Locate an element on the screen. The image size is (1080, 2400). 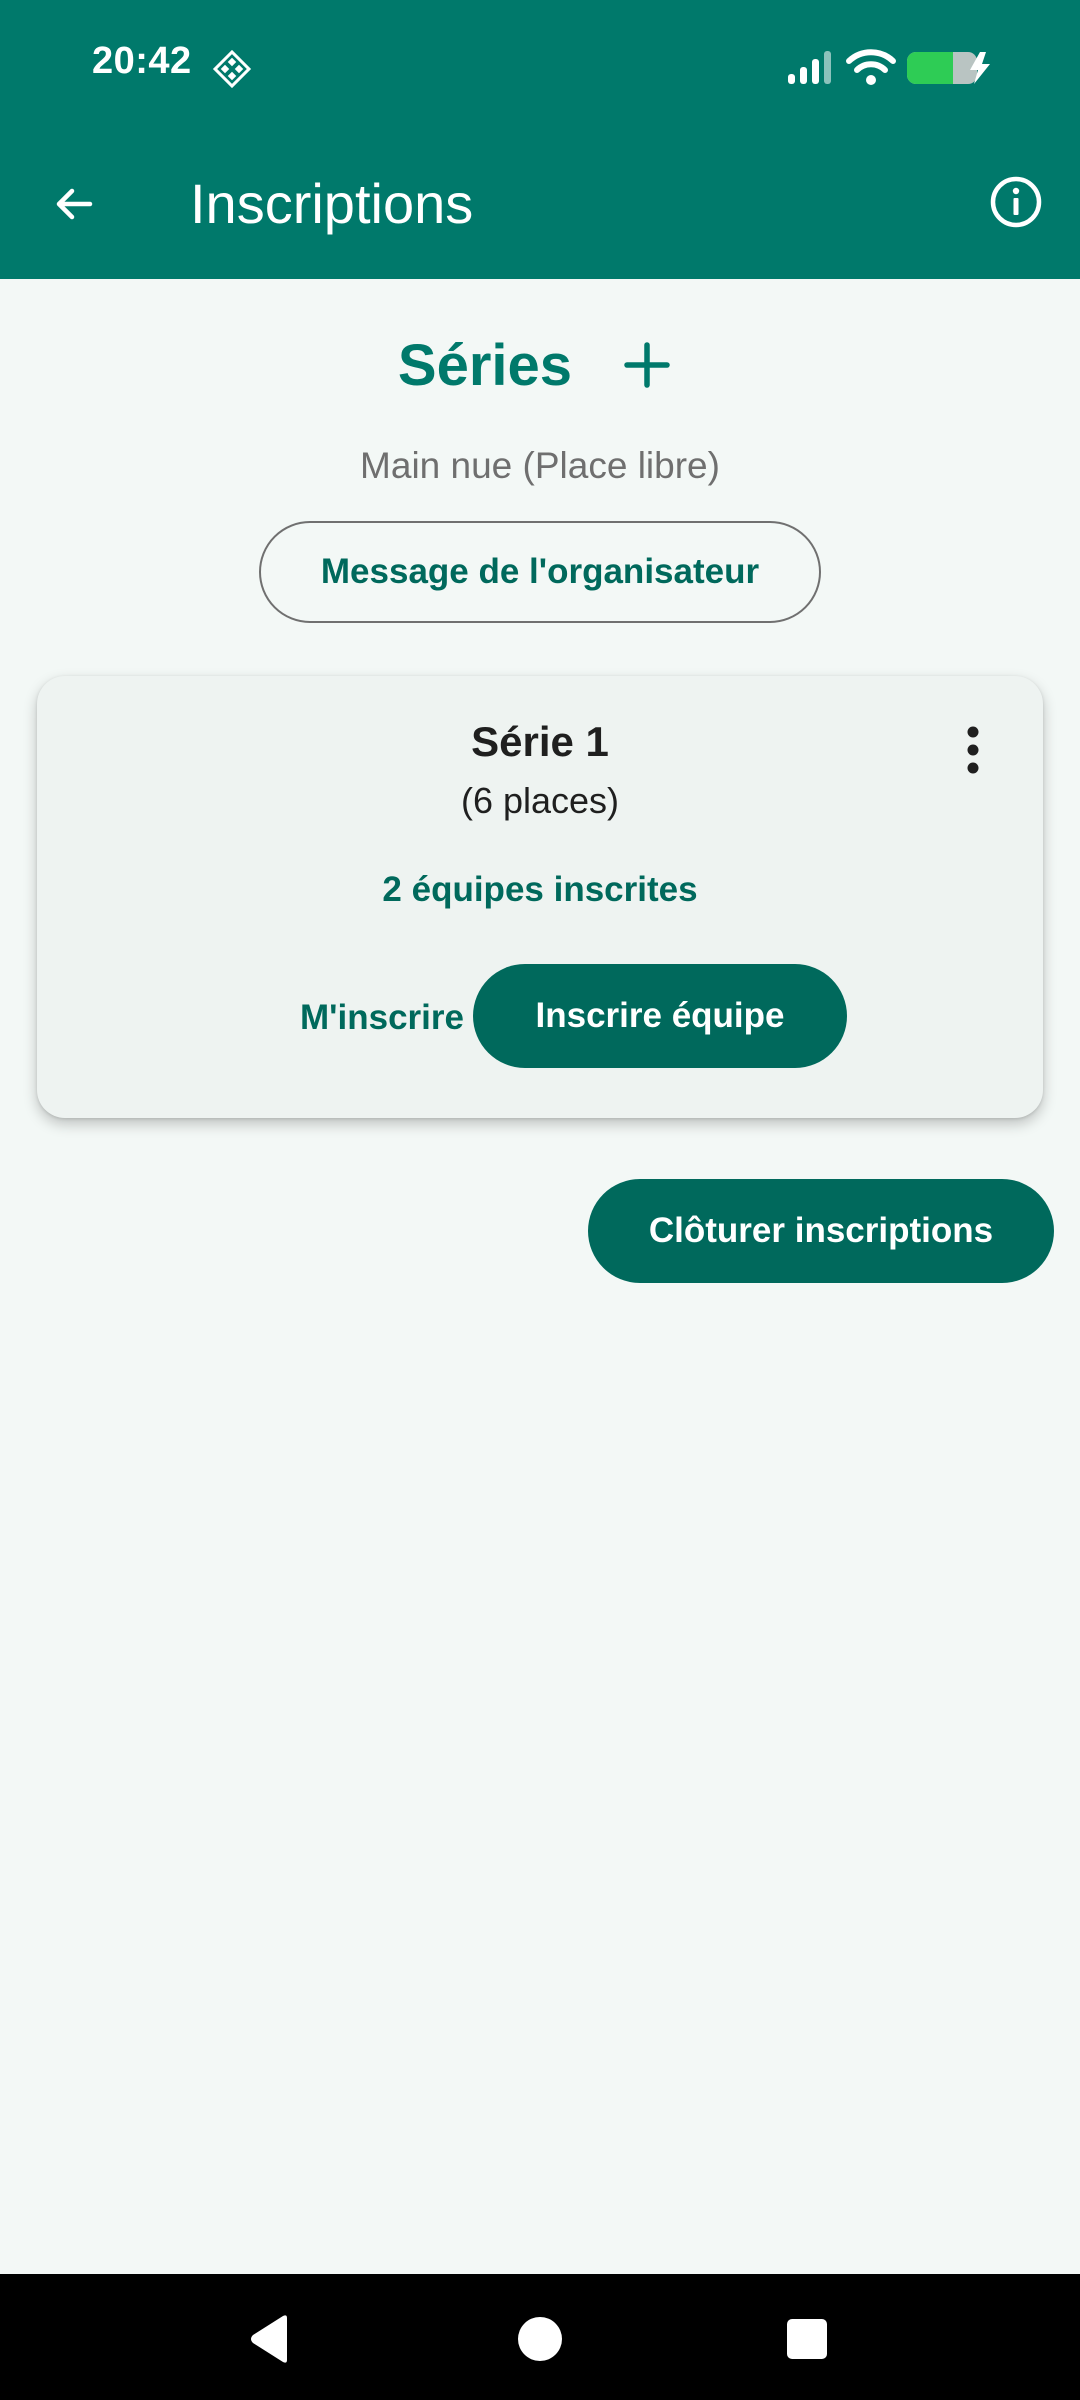
navigation-bar is located at coordinates (540, 2337).